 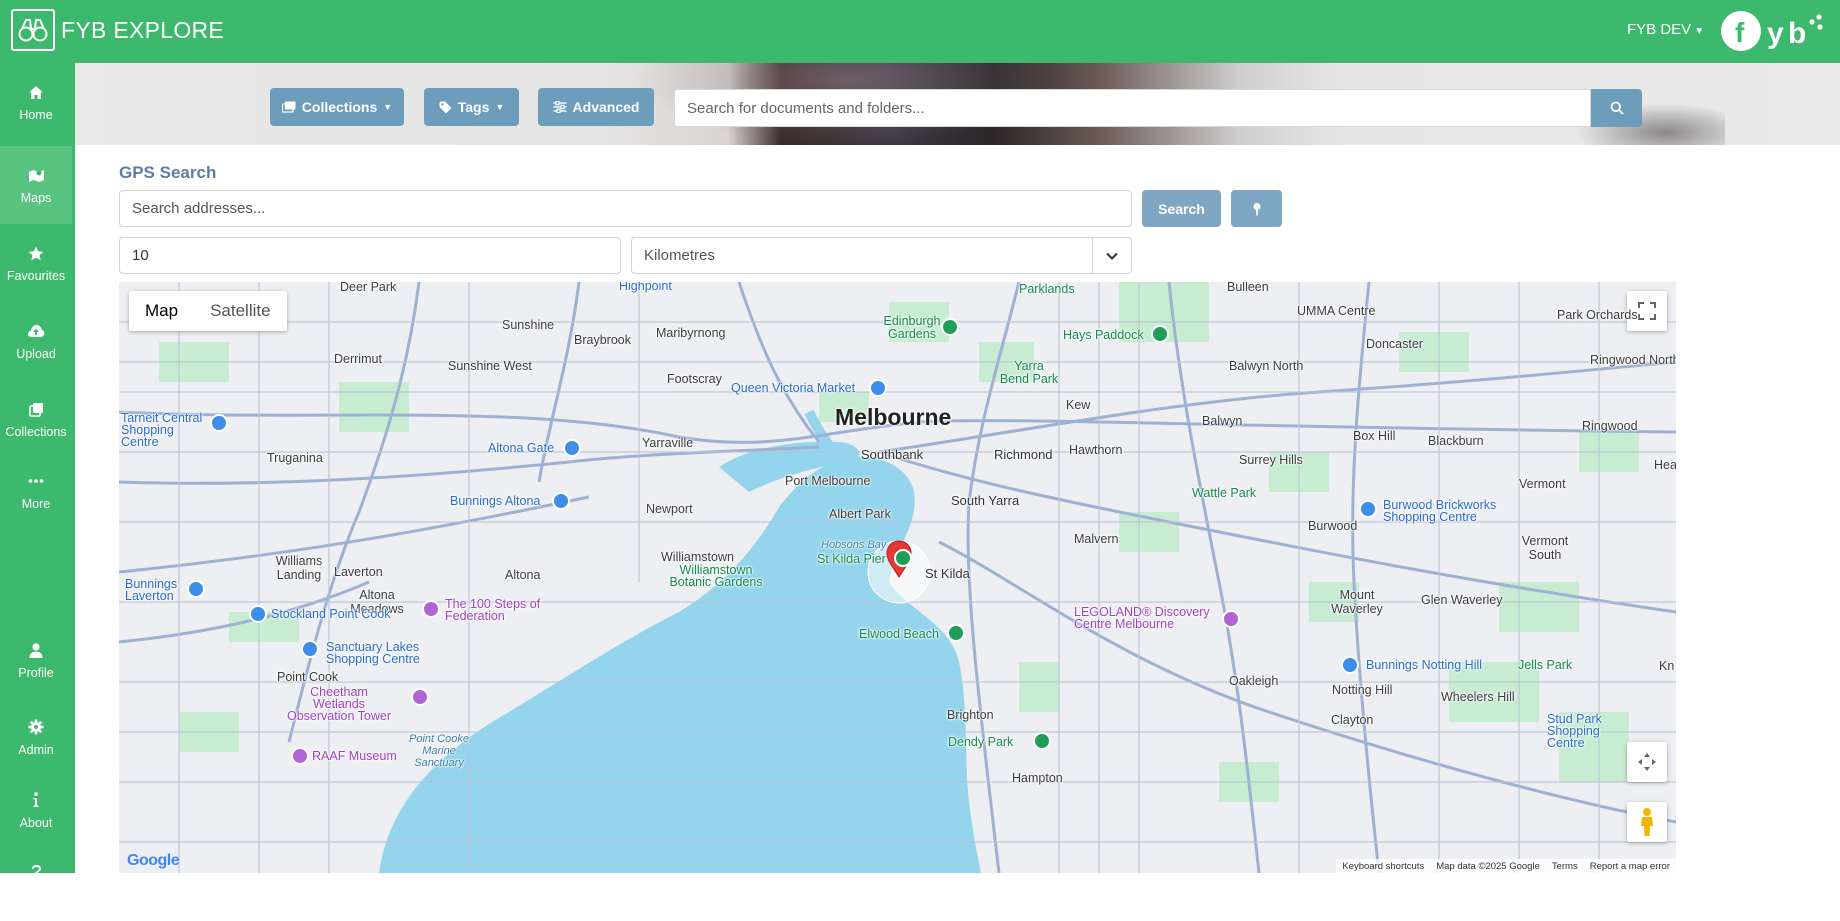 I want to click on map-poi-label: Yarra Bend Park, so click(x=1029, y=372).